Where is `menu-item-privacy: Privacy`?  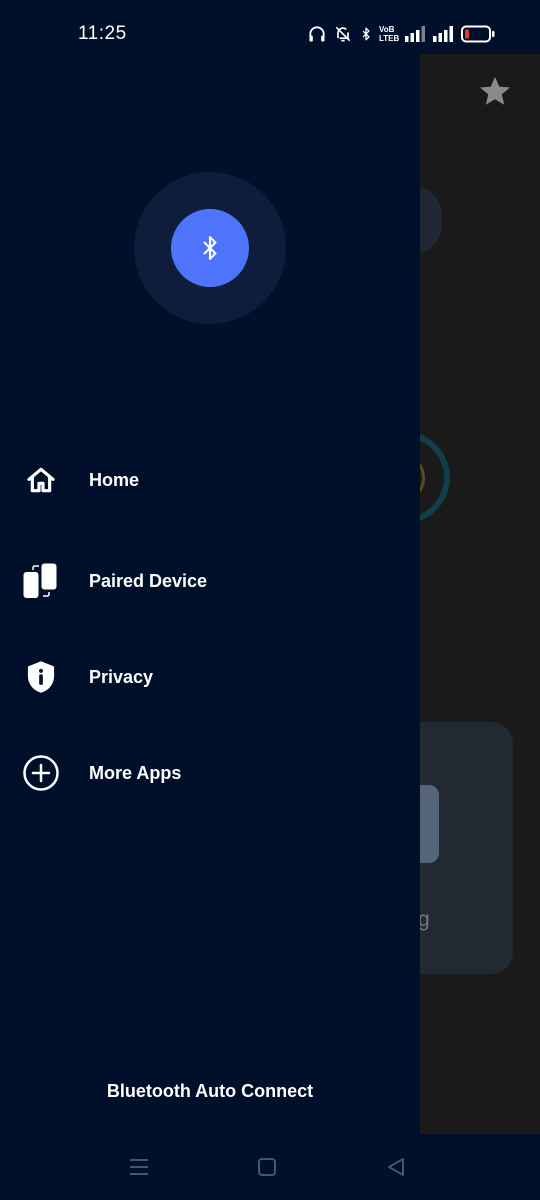
menu-item-privacy: Privacy is located at coordinates (210, 677).